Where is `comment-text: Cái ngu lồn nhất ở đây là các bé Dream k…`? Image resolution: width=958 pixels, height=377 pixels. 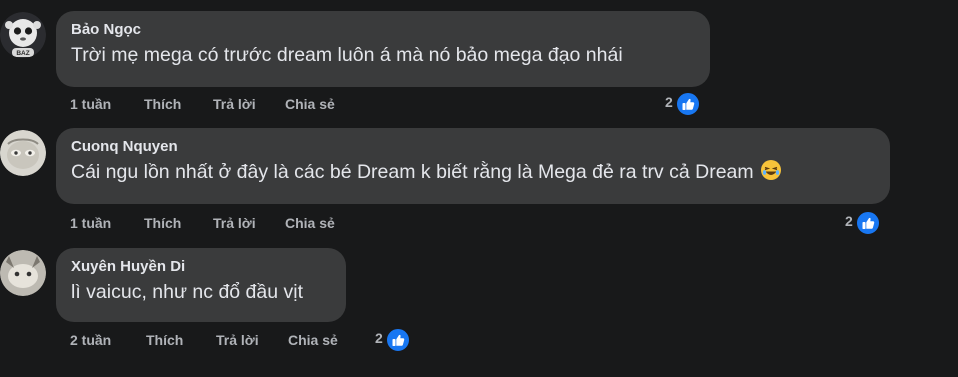
comment-text: Cái ngu lồn nhất ở đây là các bé Dream k… is located at coordinates (412, 172).